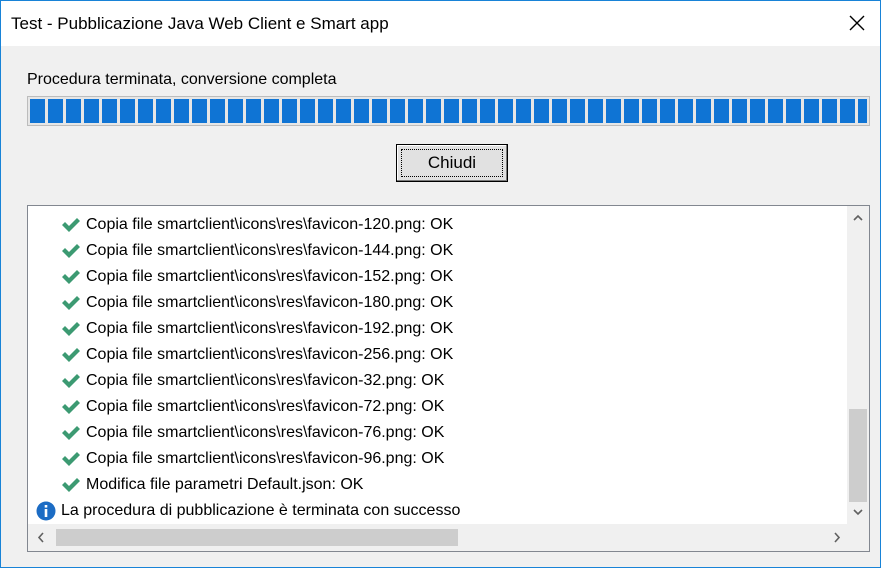 The height and width of the screenshot is (568, 881). I want to click on vertical-scrollbar, so click(858, 365).